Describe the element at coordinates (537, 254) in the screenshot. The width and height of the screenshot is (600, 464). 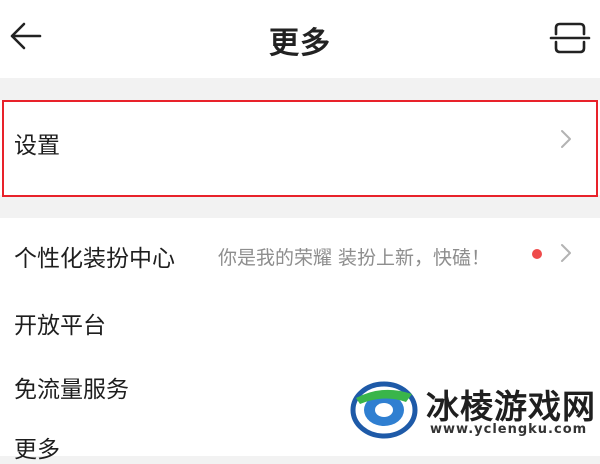
I see `notification-dot` at that location.